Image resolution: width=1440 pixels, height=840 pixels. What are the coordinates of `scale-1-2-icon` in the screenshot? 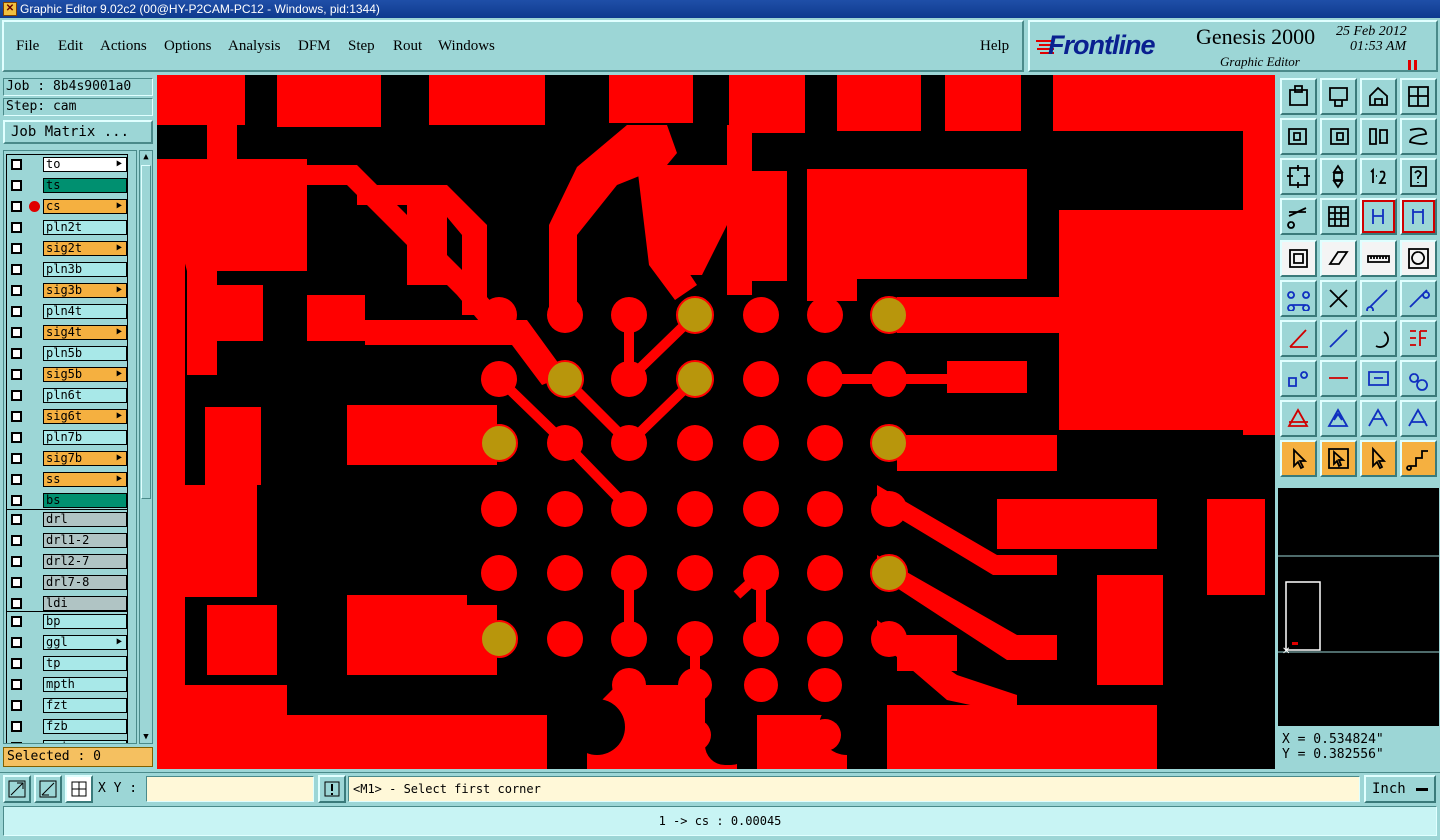 It's located at (1378, 176).